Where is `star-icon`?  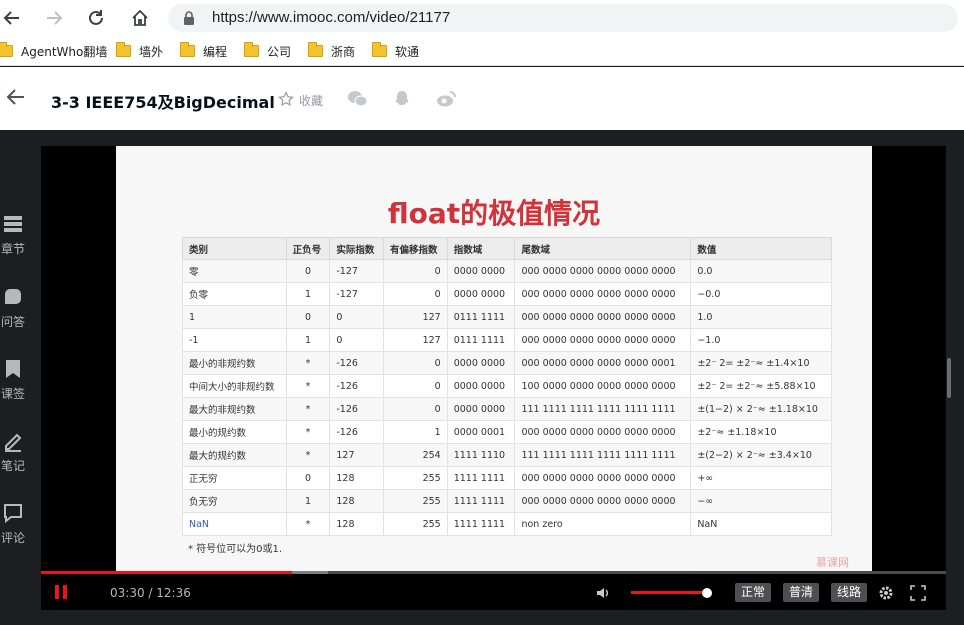 star-icon is located at coordinates (286, 100).